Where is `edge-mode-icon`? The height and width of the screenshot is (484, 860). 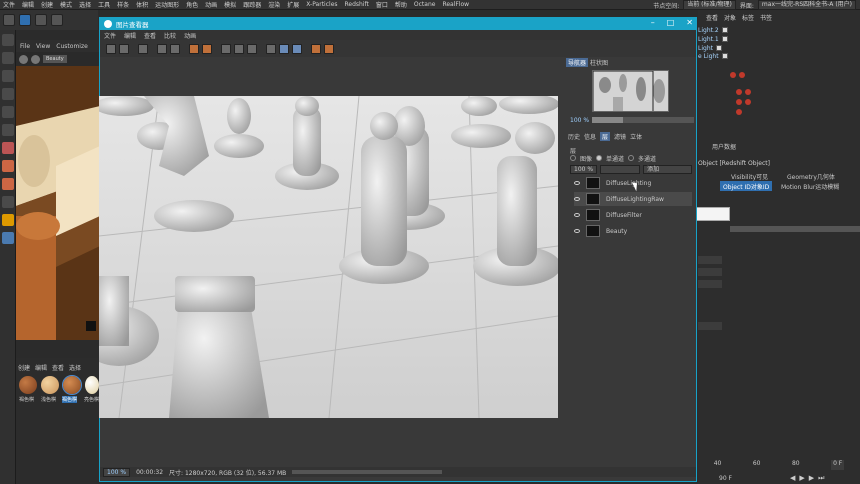 edge-mode-icon is located at coordinates (8, 94).